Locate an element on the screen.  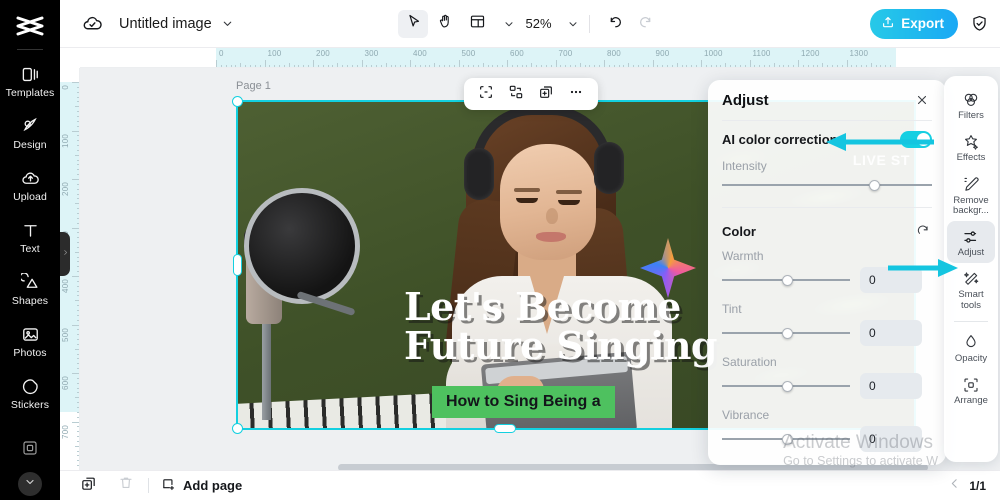
right-item-smart-tools: Smart tools is located at coordinates (971, 289).